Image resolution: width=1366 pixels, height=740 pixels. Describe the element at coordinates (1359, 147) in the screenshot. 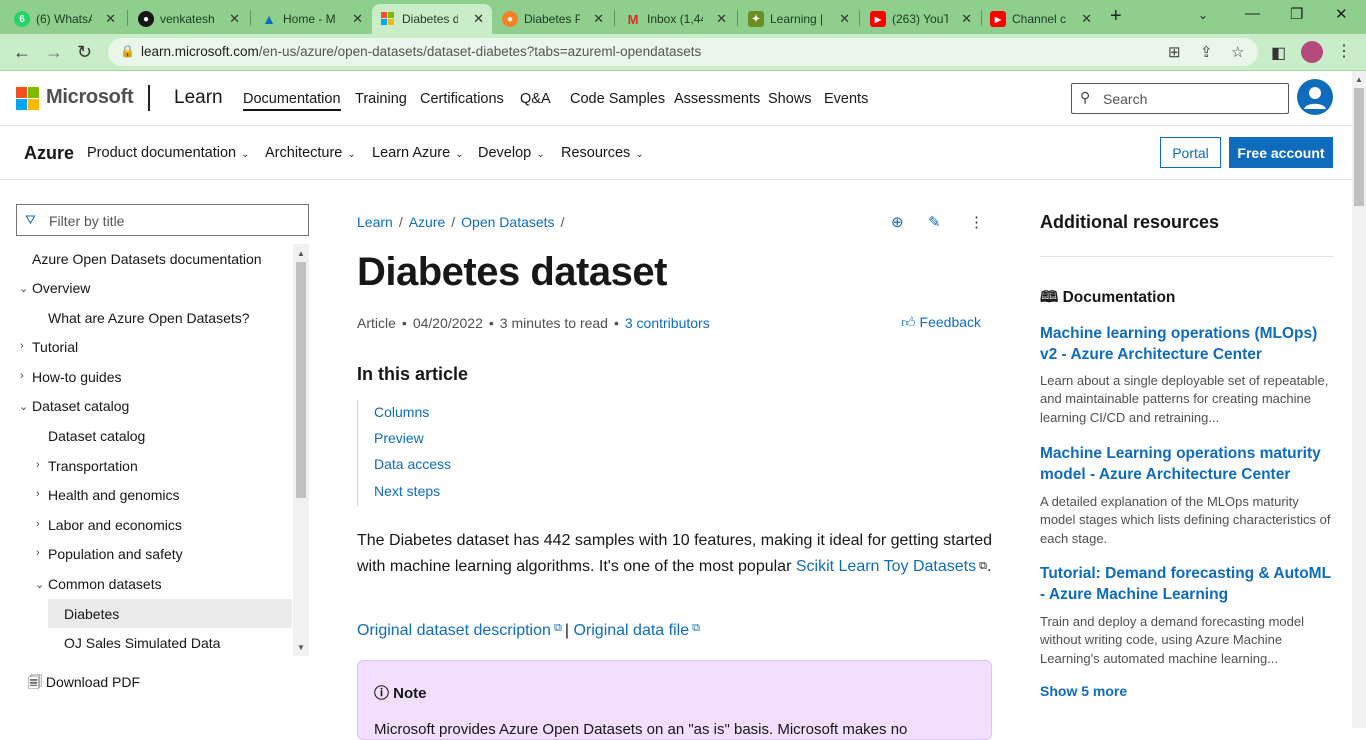

I see `page-scrollbar-thumb` at that location.